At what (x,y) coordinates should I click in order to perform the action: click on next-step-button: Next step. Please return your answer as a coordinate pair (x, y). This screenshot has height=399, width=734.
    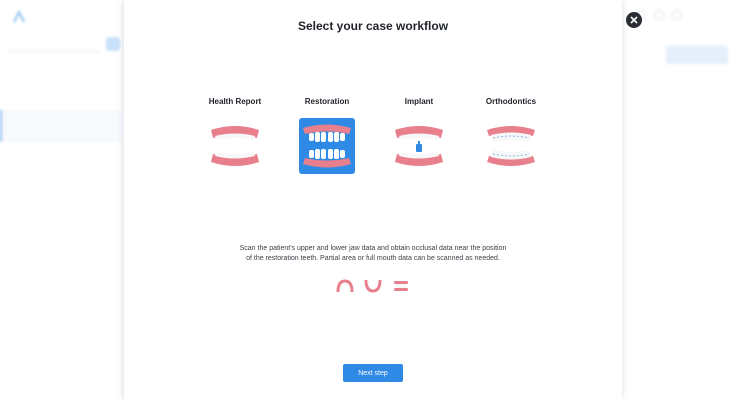
    Looking at the image, I should click on (373, 373).